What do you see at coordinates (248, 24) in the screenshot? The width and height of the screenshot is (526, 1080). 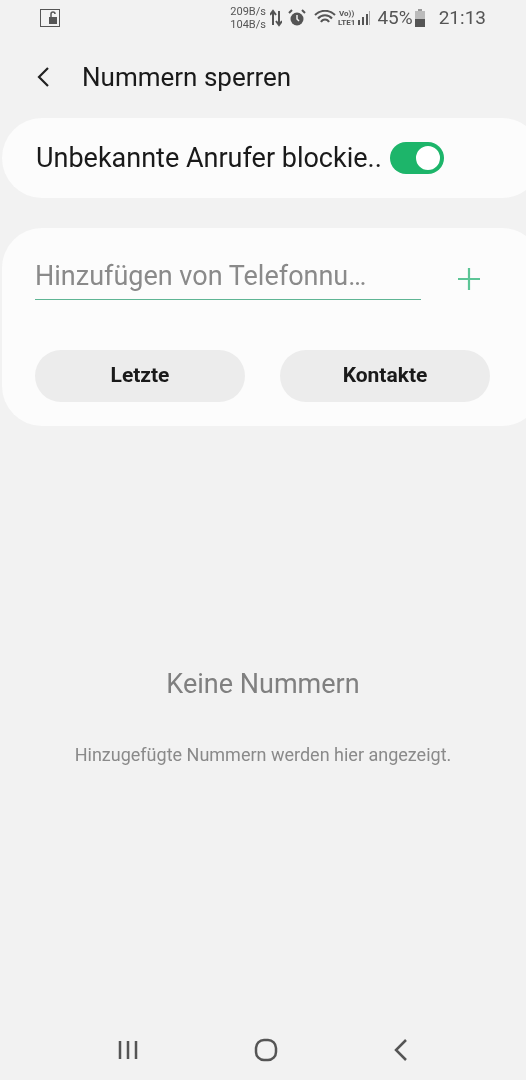 I see `download-speed: 104B/s` at bounding box center [248, 24].